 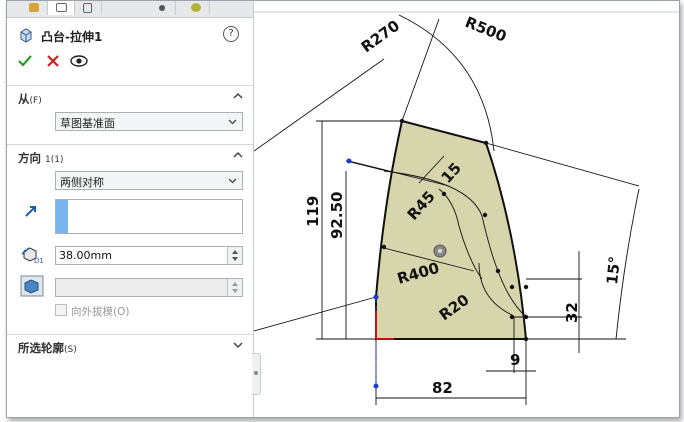 I want to click on property-icon, so click(x=61, y=7).